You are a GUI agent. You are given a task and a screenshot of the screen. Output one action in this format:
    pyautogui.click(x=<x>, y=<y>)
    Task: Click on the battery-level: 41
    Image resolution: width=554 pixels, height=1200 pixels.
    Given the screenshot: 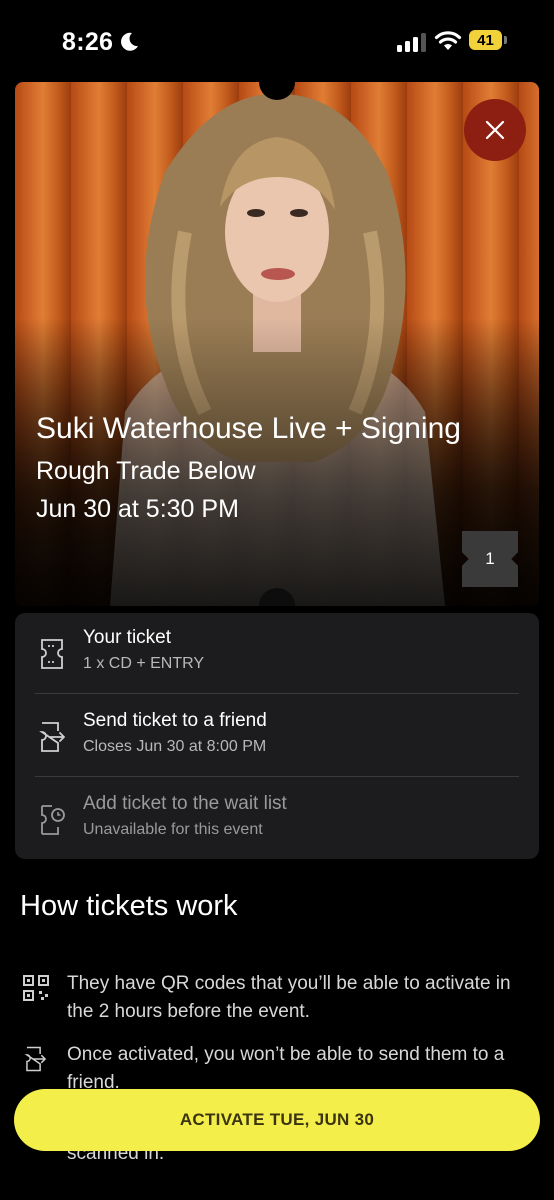 What is the action you would take?
    pyautogui.click(x=485, y=40)
    